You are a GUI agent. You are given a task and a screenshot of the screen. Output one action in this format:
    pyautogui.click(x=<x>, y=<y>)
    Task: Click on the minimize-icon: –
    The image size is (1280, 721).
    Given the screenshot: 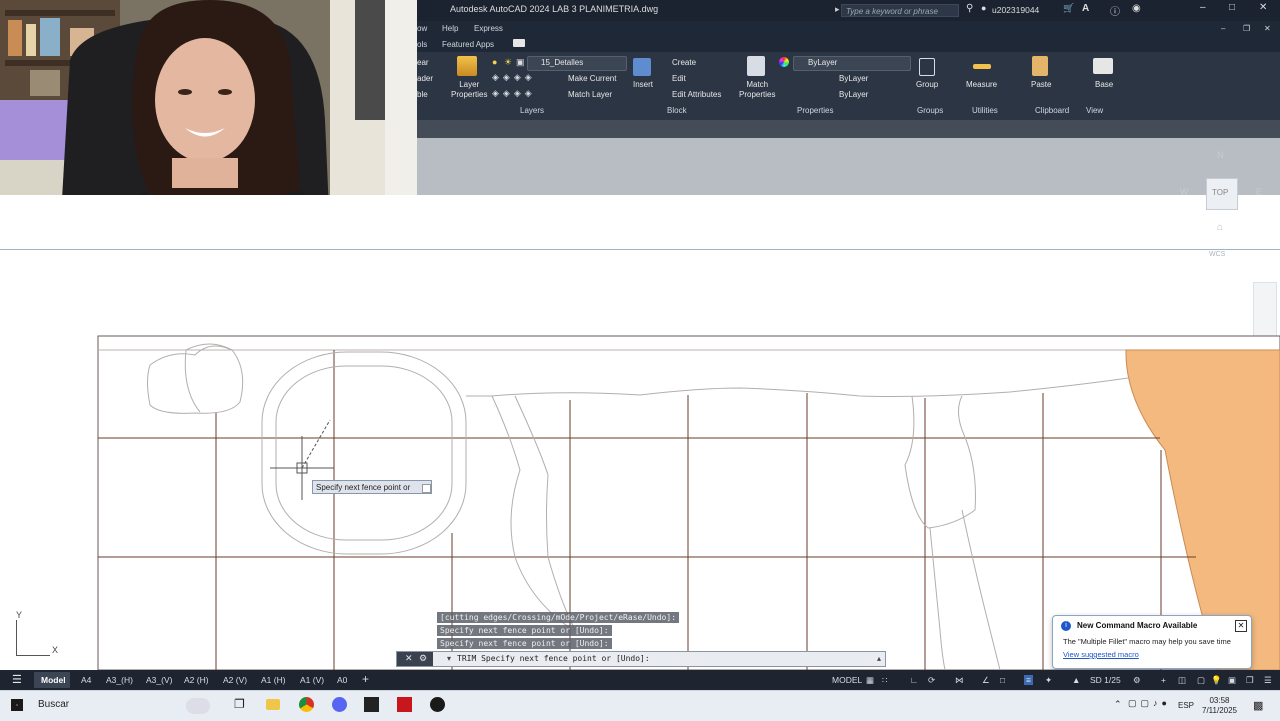 What is the action you would take?
    pyautogui.click(x=1203, y=7)
    